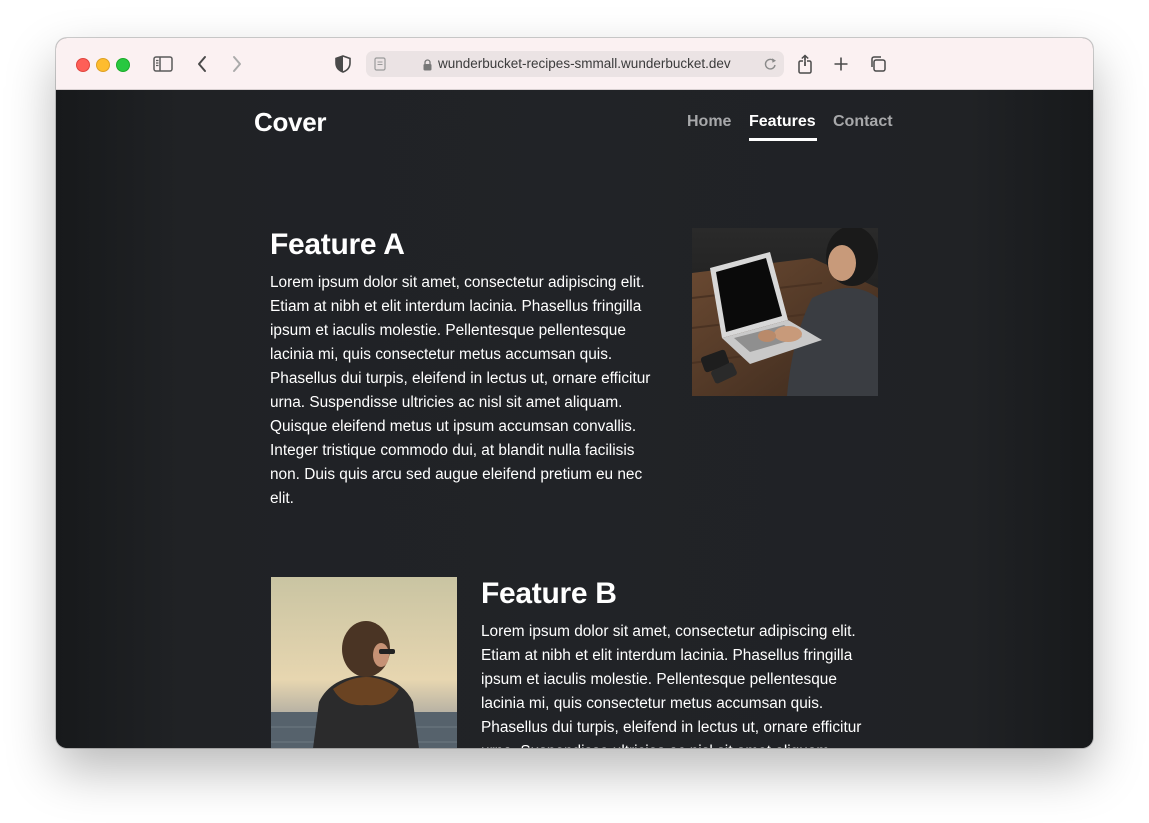  I want to click on new-tab-plus-icon, so click(841, 64).